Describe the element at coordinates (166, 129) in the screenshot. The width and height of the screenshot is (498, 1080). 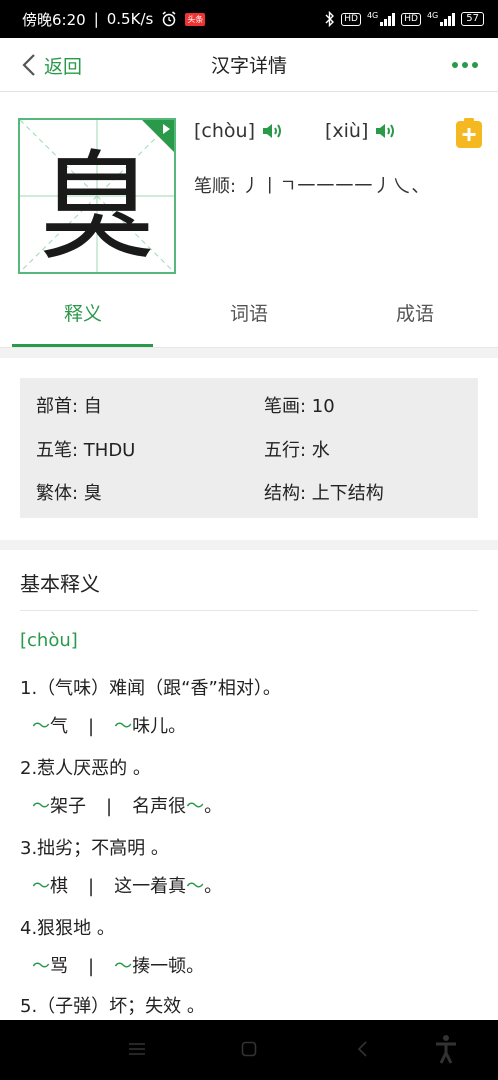
I see `play-icon` at that location.